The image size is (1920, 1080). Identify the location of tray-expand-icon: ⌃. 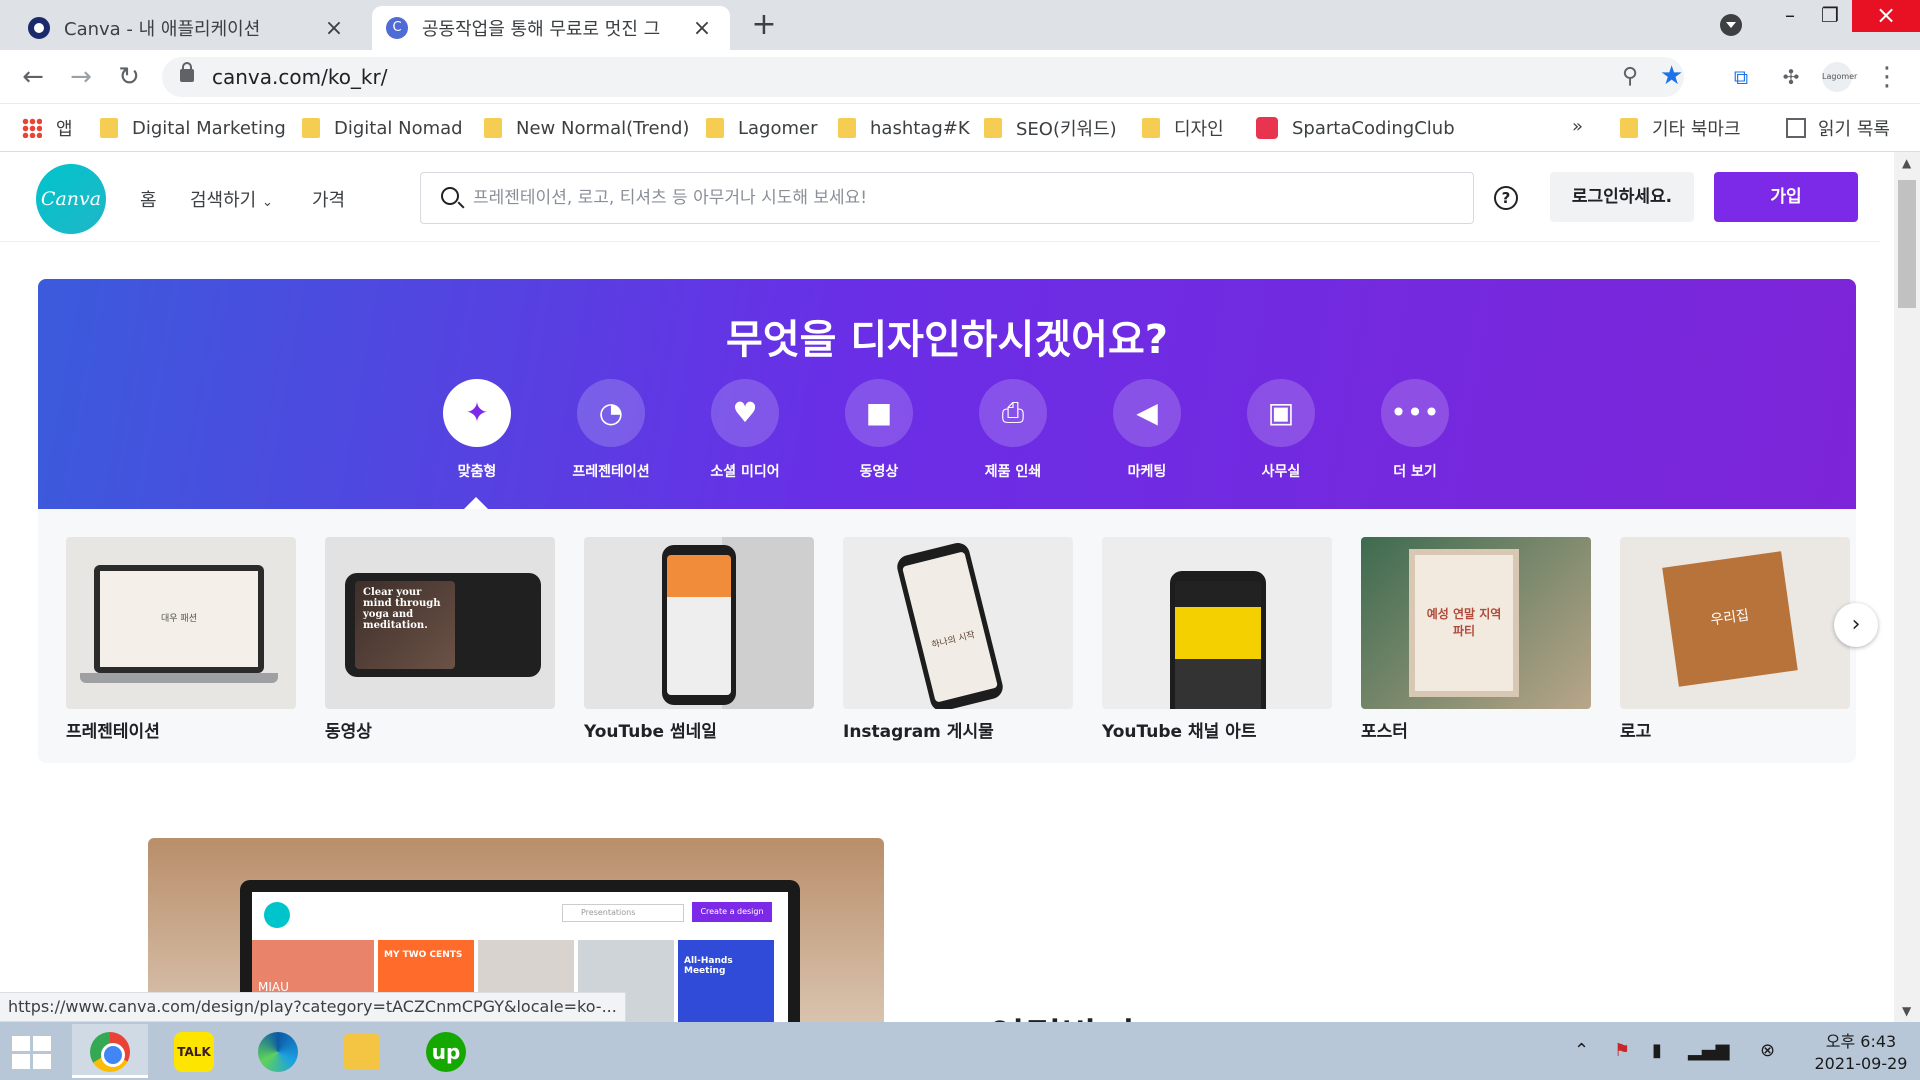
(1581, 1050).